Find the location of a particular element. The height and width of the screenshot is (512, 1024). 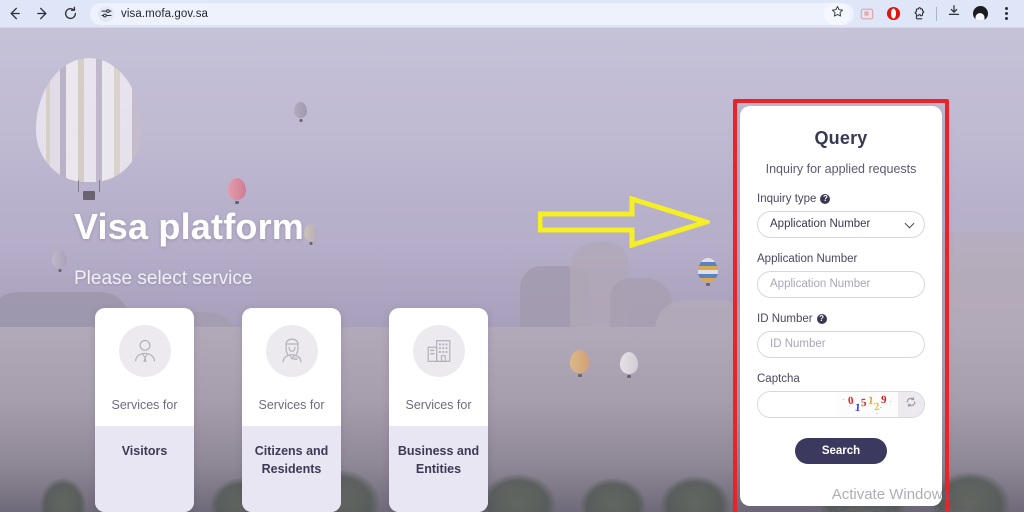

back-arrow-icon is located at coordinates (14, 13).